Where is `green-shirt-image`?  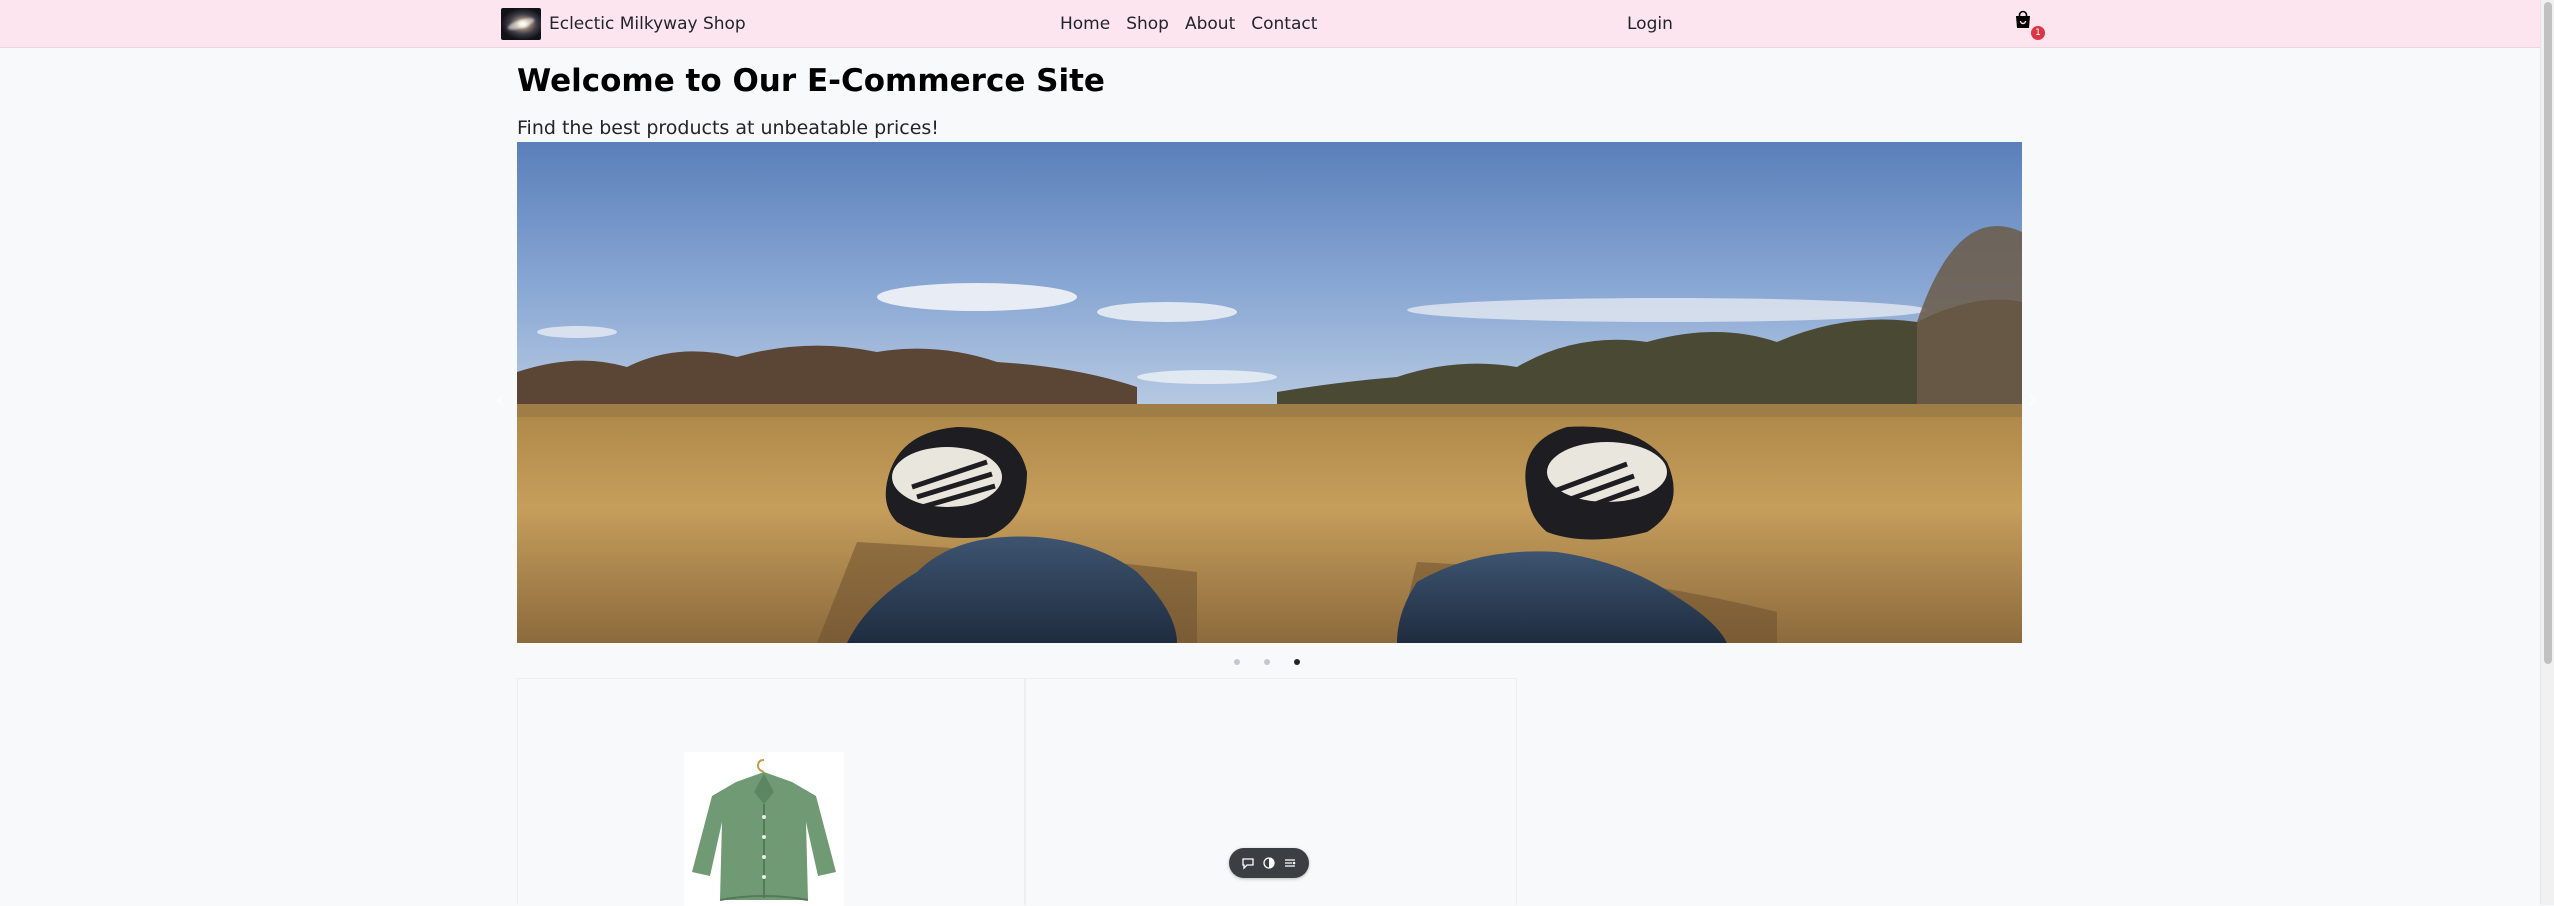 green-shirt-image is located at coordinates (764, 830).